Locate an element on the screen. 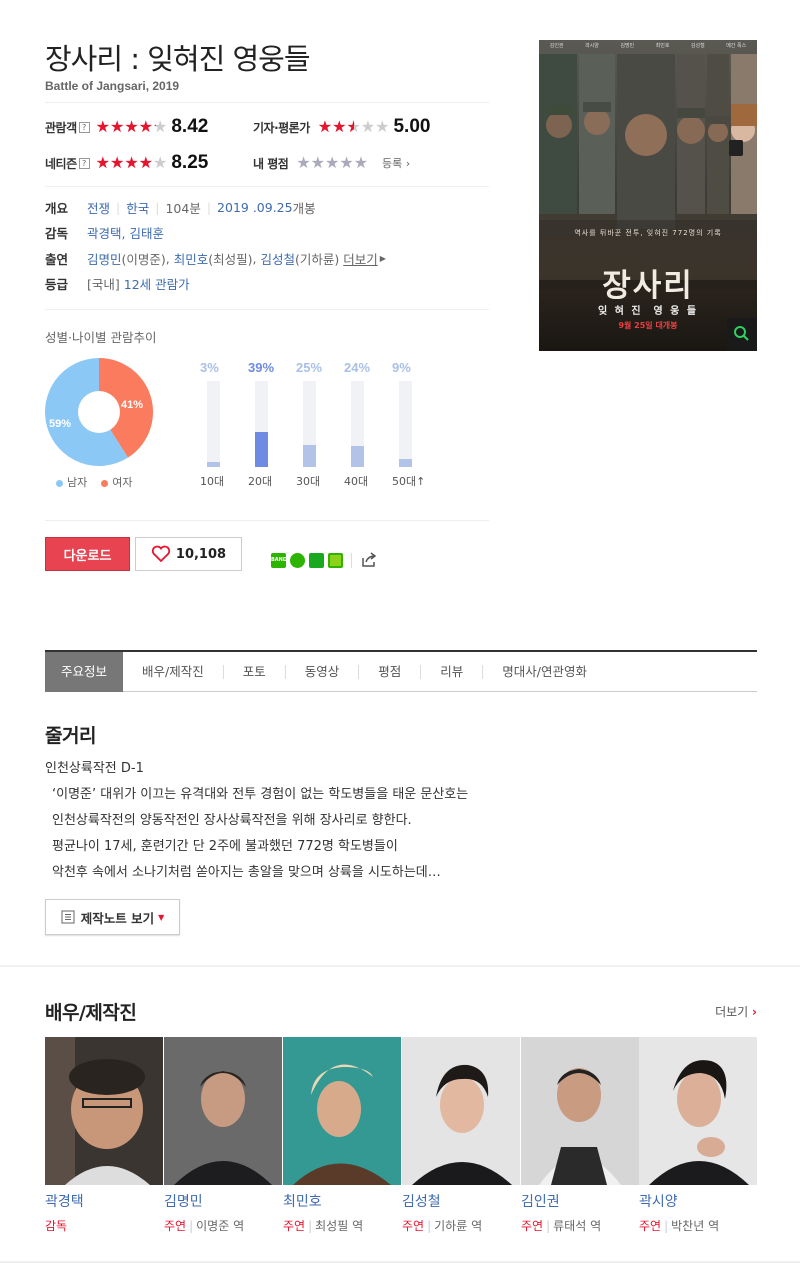 This screenshot has width=800, height=1263. cast-member: 김성철 주연 | 기하륜 역 is located at coordinates (461, 1135).